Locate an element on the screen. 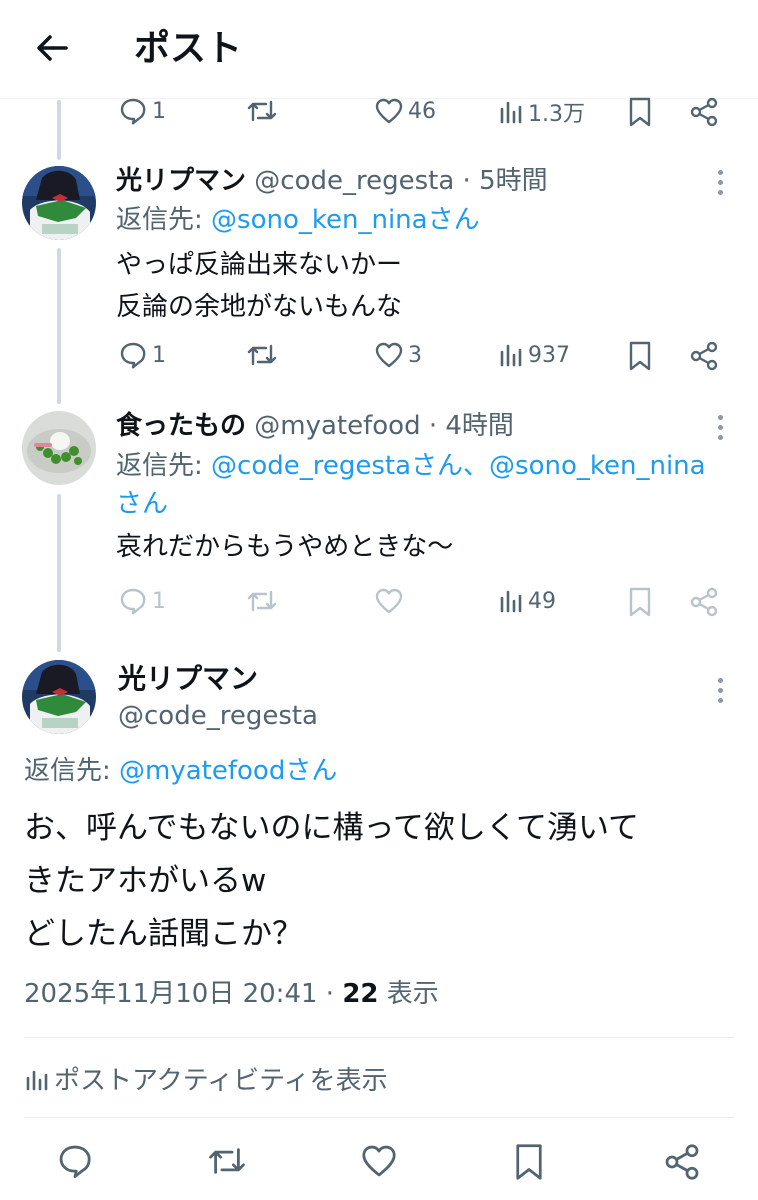 The height and width of the screenshot is (1200, 758). reply-to-continued: さん is located at coordinates (142, 504).